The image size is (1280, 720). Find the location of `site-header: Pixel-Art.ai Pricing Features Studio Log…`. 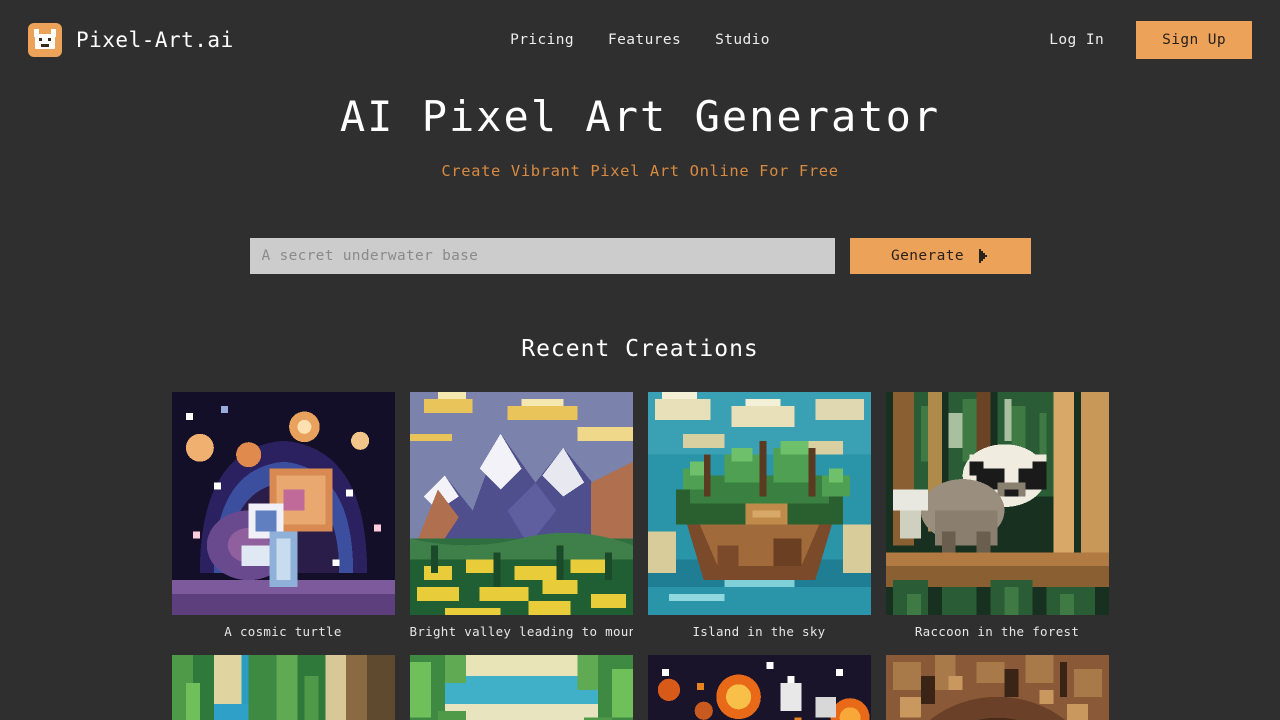

site-header: Pixel-Art.ai Pricing Features Studio Log… is located at coordinates (640, 40).